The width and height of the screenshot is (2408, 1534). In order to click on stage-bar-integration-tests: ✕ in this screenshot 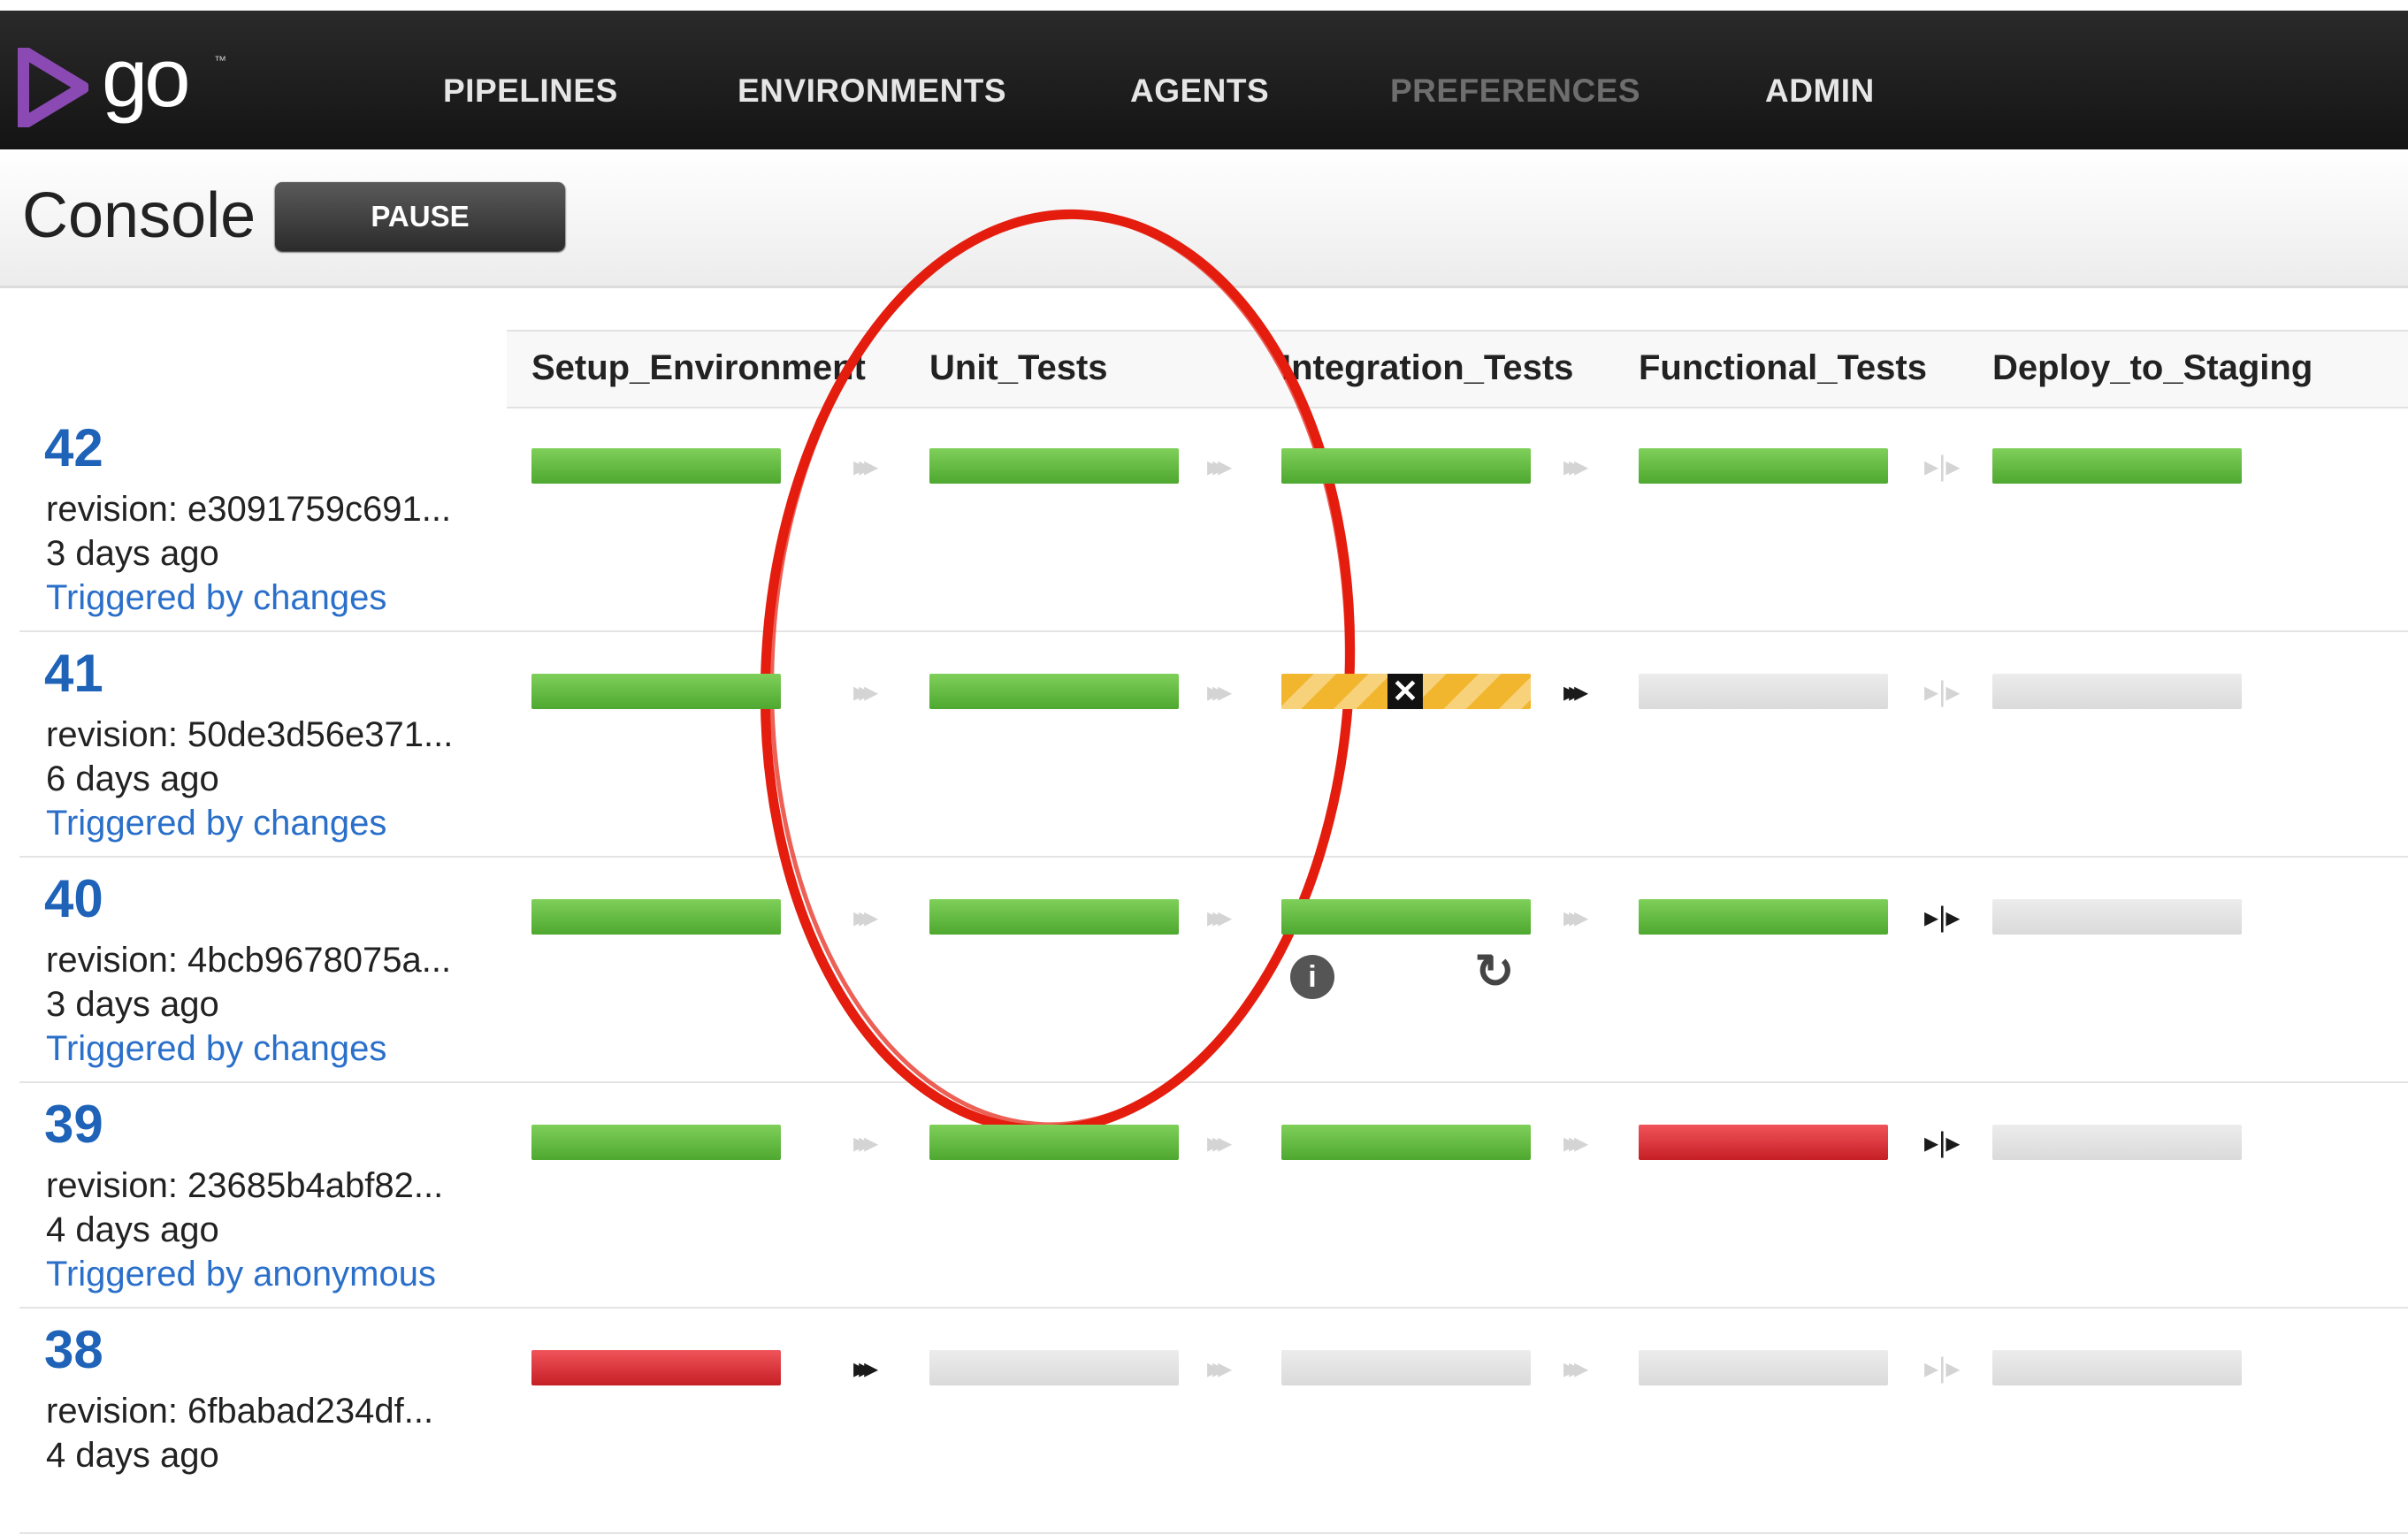, I will do `click(1406, 691)`.